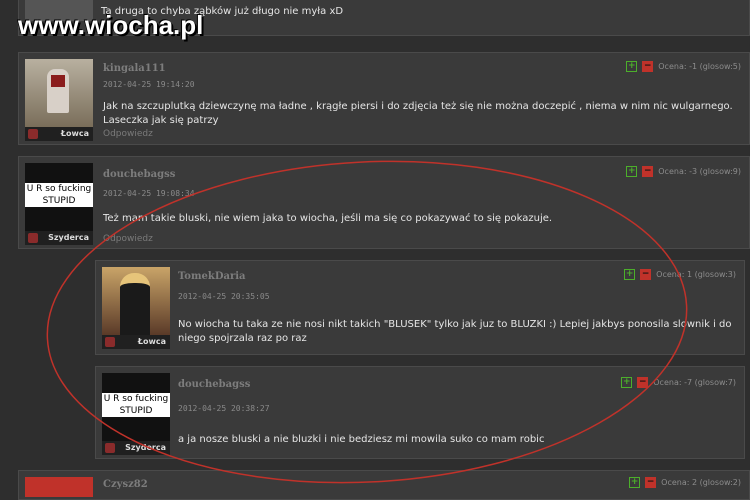 The image size is (750, 500). What do you see at coordinates (149, 84) in the screenshot?
I see `timestamp: 2012-04-25 19:14:20` at bounding box center [149, 84].